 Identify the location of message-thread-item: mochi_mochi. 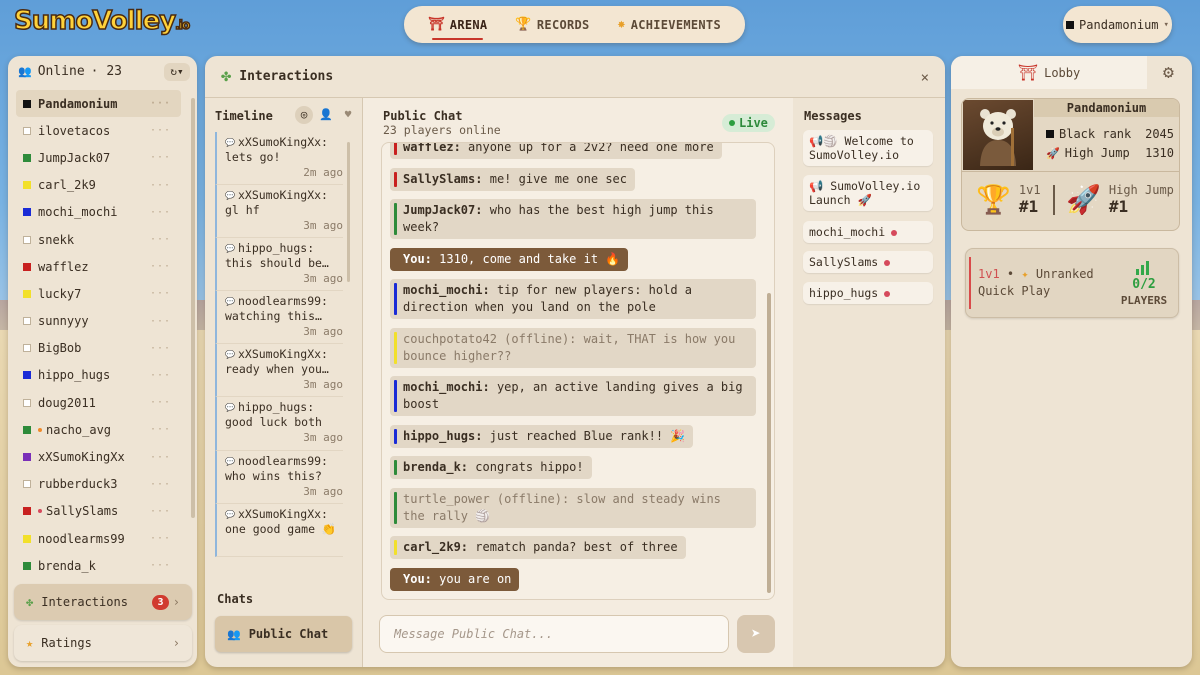
(868, 232).